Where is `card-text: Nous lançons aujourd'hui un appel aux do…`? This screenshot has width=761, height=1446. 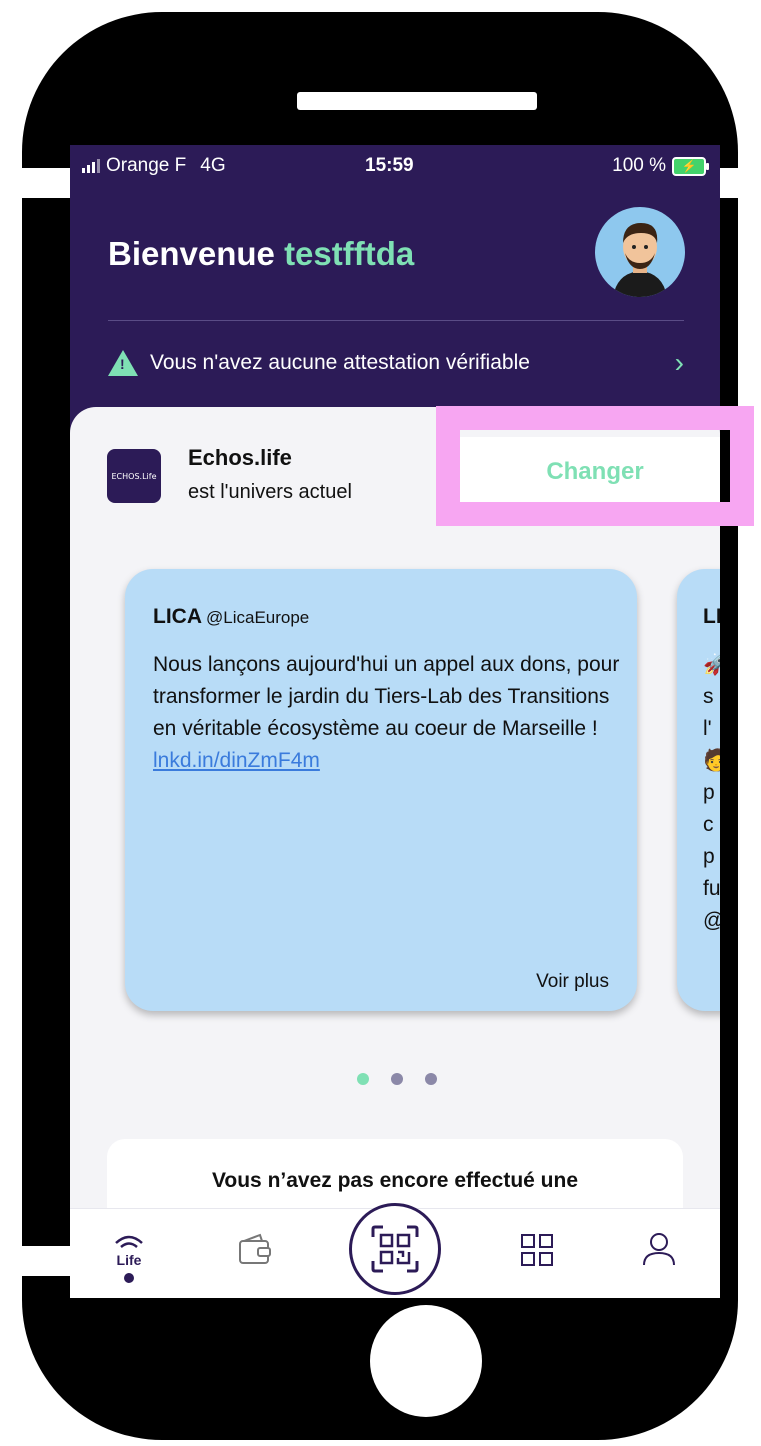
card-text: Nous lançons aujourd'hui un appel aux do… is located at coordinates (386, 696).